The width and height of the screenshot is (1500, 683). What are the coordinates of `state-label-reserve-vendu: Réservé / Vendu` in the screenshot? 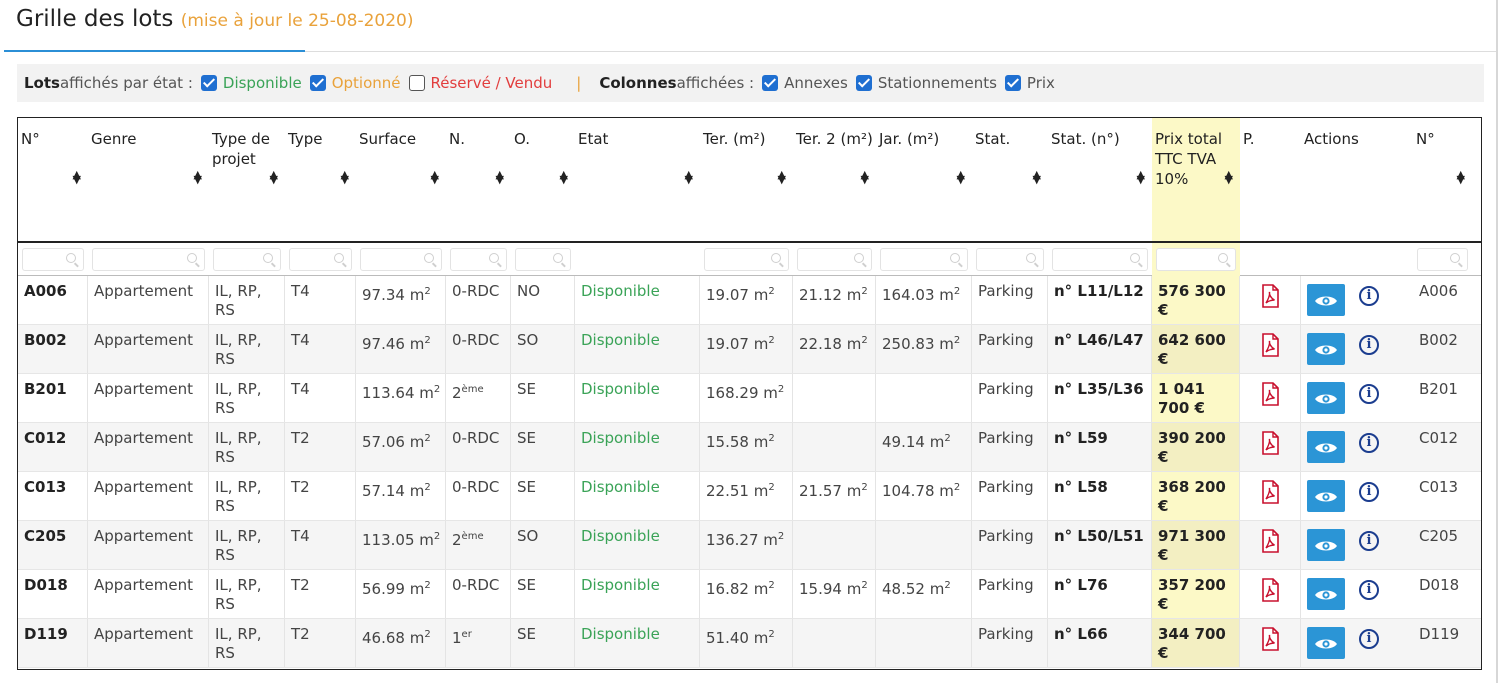 It's located at (492, 83).